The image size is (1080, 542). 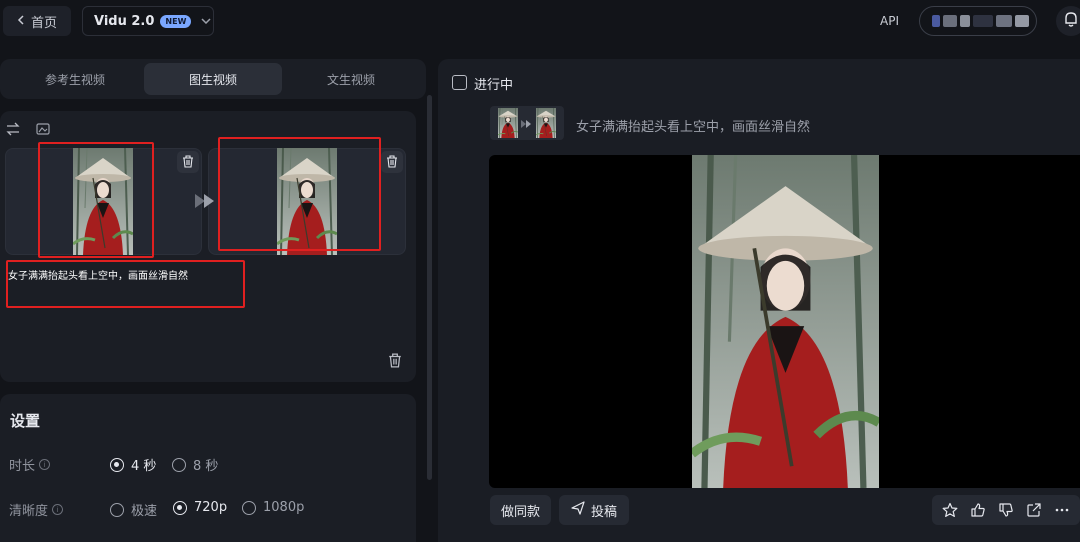 What do you see at coordinates (29, 511) in the screenshot?
I see `resolution-label-text: 清晰度` at bounding box center [29, 511].